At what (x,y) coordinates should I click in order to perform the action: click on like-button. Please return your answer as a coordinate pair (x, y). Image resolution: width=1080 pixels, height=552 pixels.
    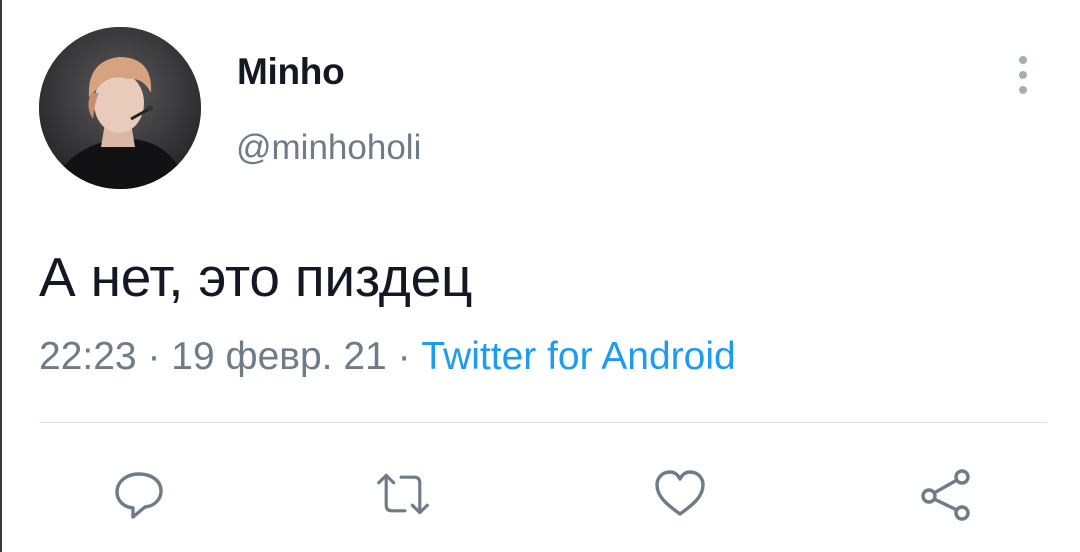
    Looking at the image, I should click on (680, 494).